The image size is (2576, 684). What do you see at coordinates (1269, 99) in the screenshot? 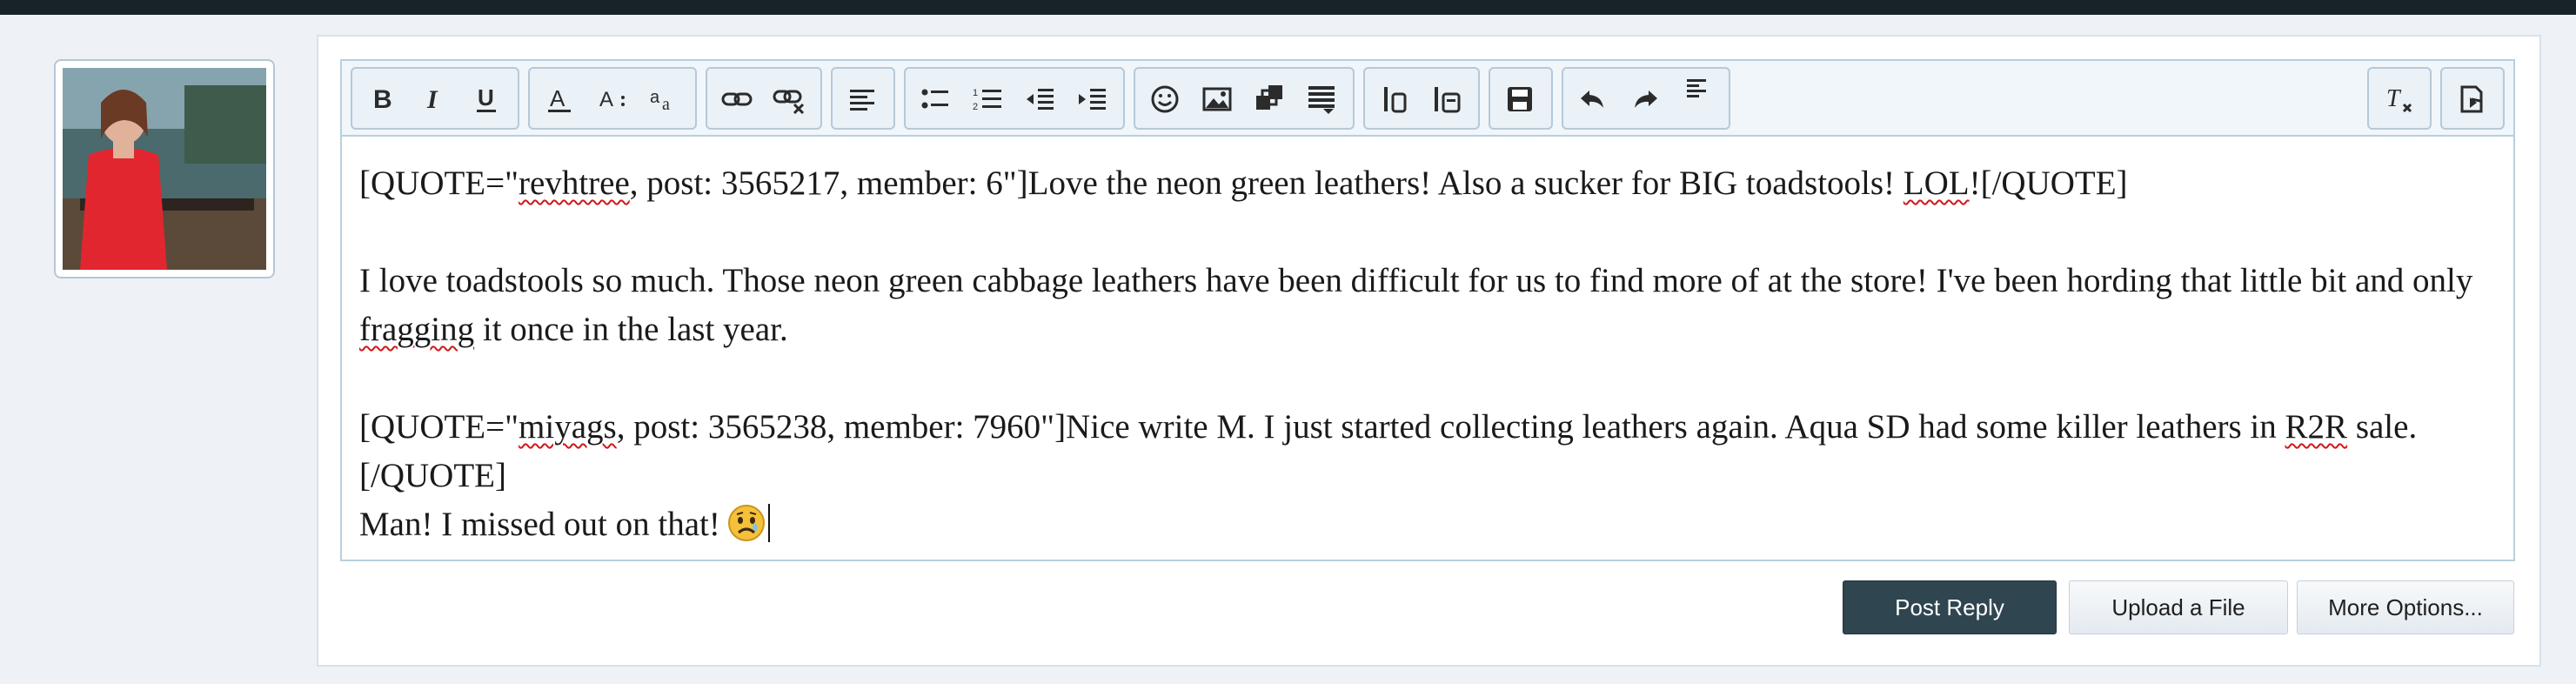
I see `media-icon` at bounding box center [1269, 99].